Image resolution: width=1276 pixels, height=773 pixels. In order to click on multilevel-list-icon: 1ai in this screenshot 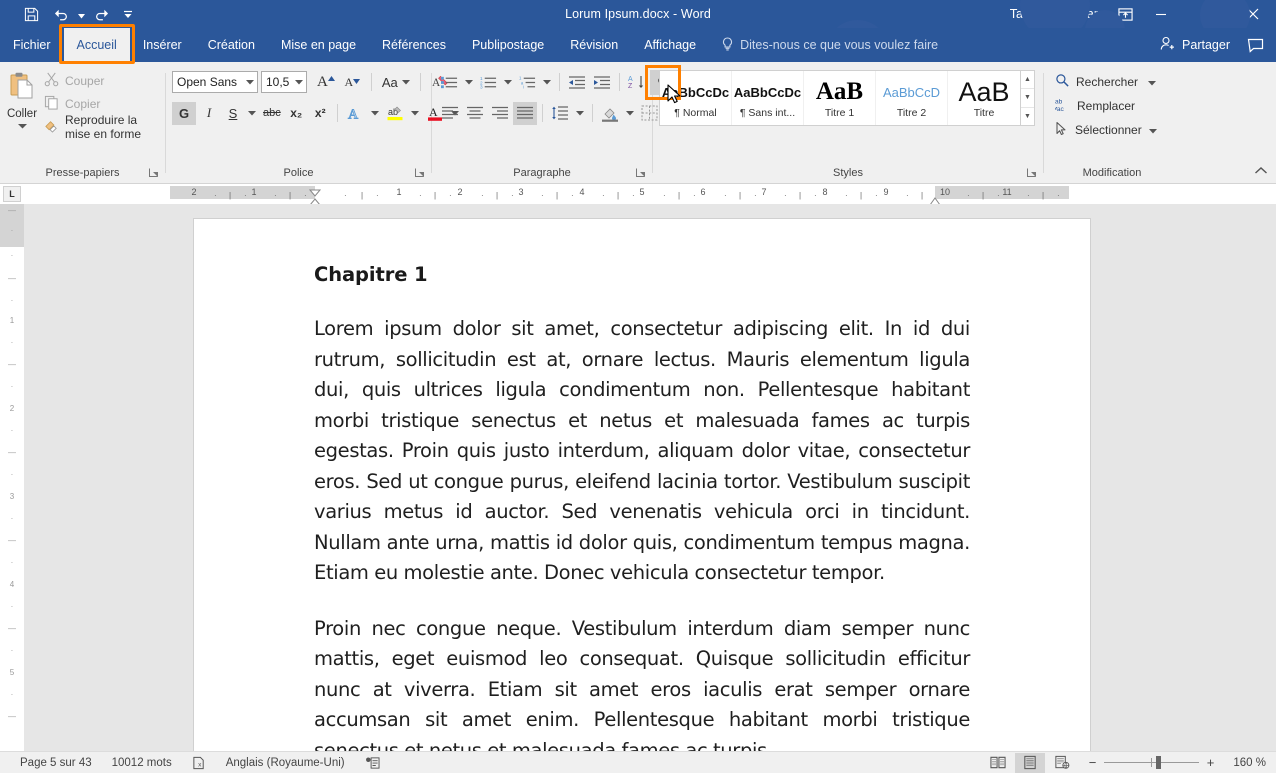, I will do `click(527, 82)`.